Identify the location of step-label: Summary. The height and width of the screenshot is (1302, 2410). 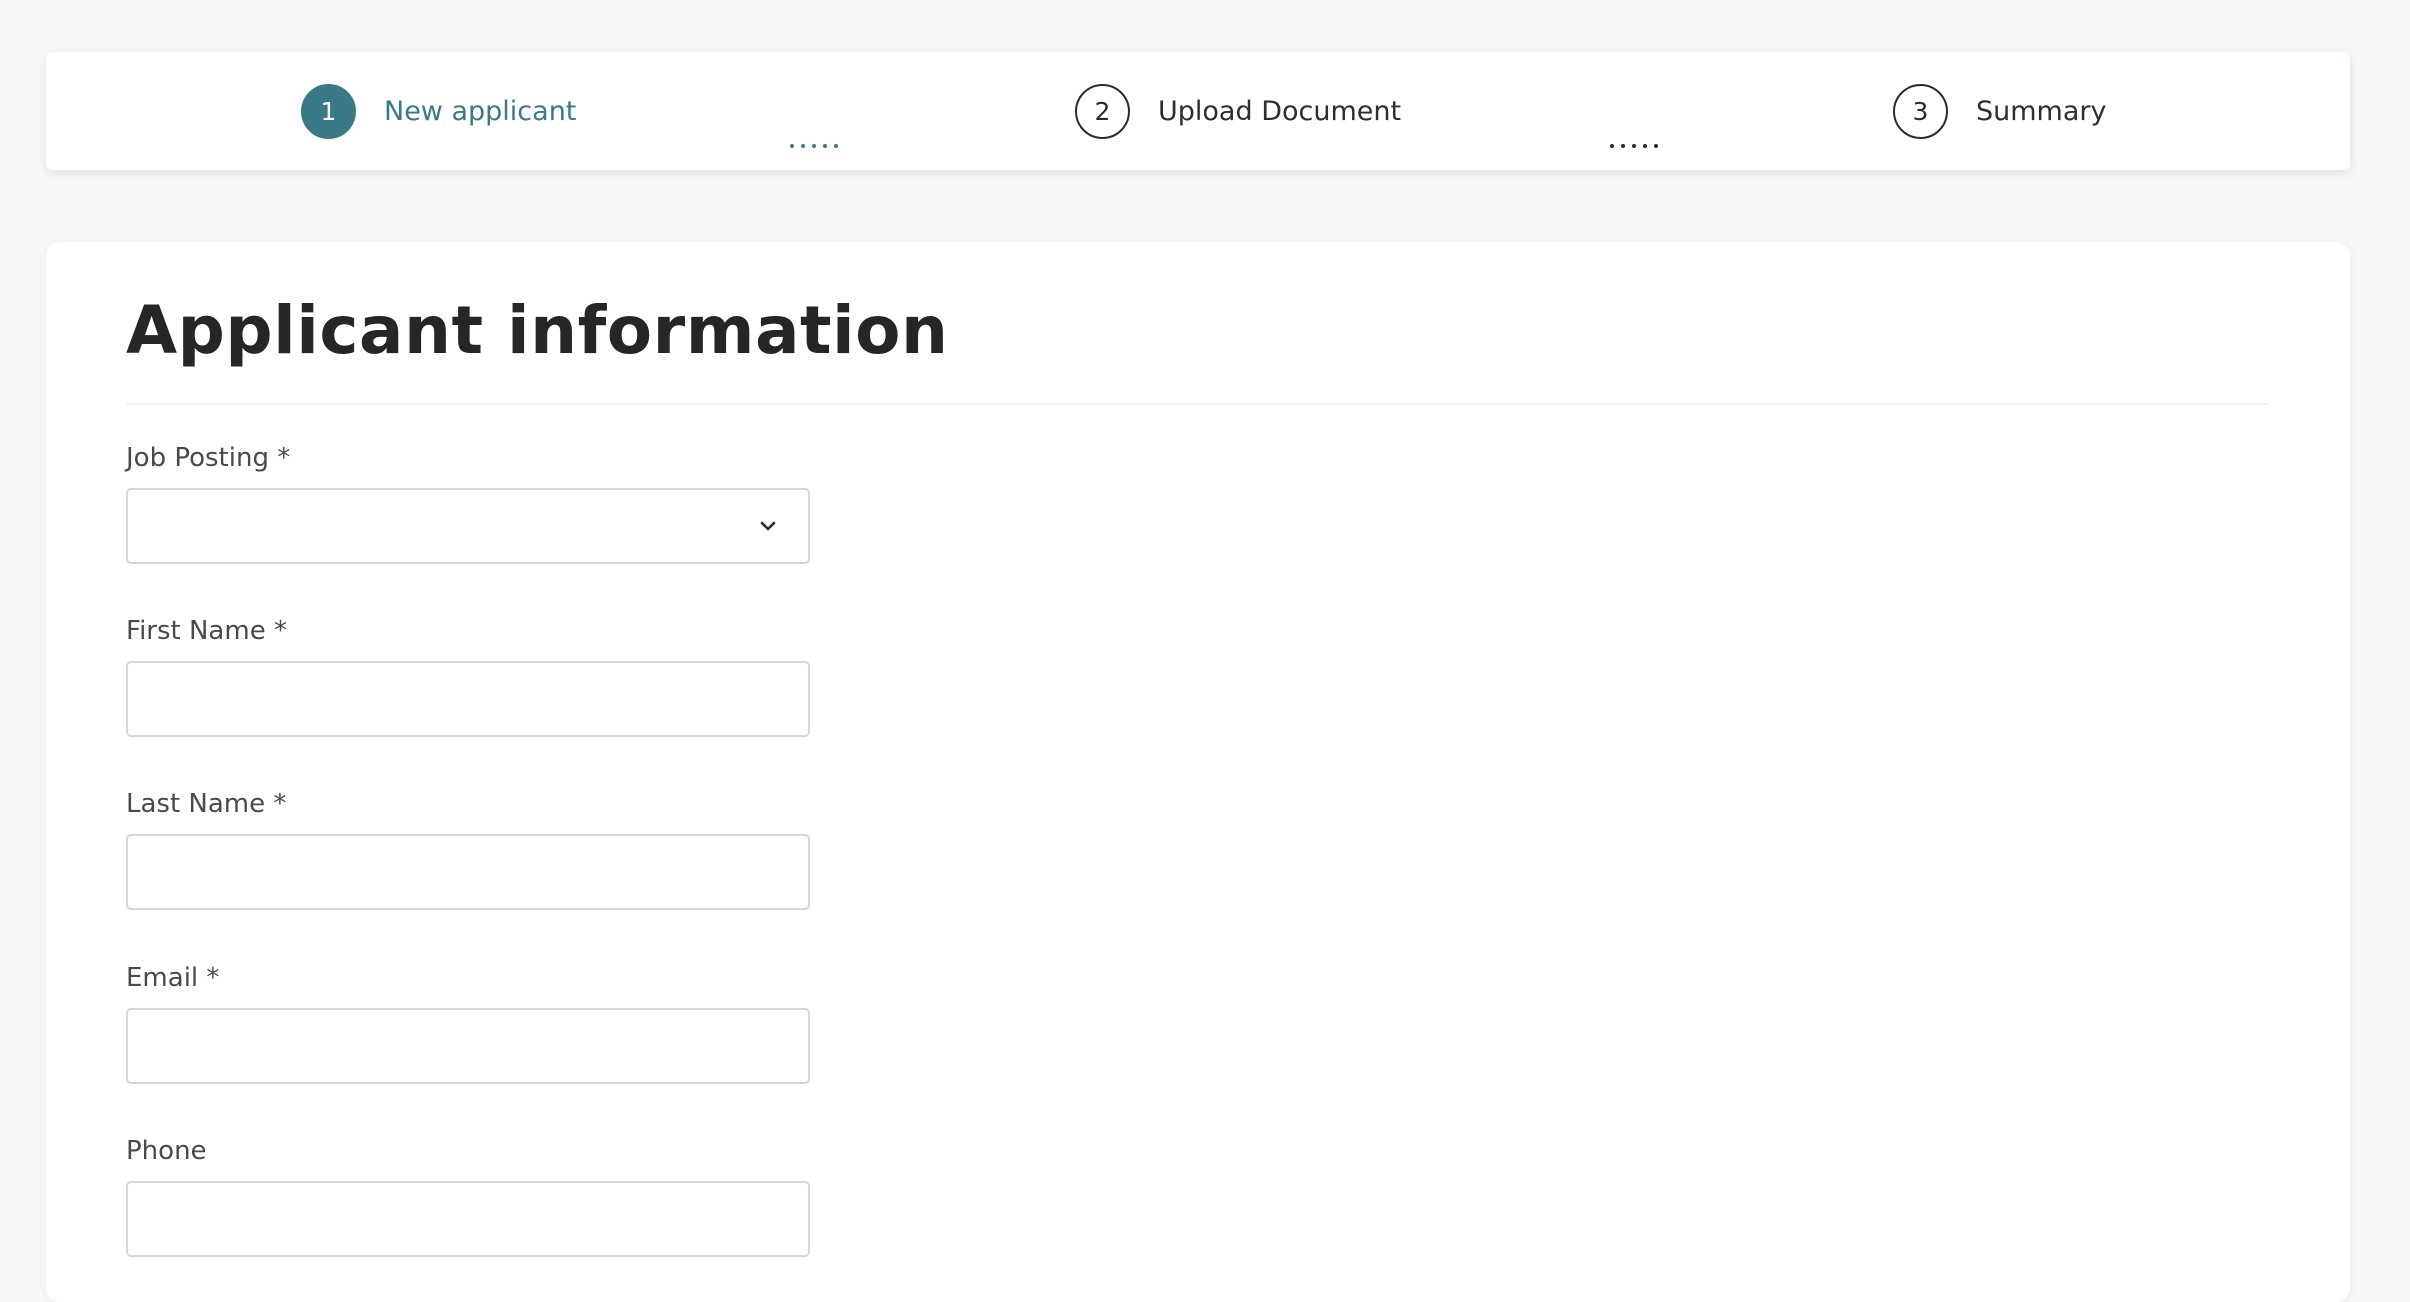
(2041, 111).